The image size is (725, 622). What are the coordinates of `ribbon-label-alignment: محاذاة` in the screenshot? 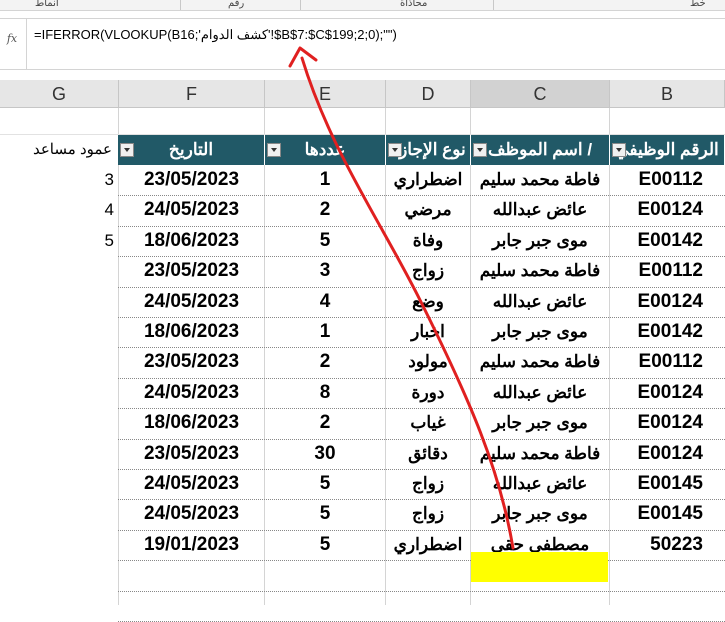 It's located at (413, 4).